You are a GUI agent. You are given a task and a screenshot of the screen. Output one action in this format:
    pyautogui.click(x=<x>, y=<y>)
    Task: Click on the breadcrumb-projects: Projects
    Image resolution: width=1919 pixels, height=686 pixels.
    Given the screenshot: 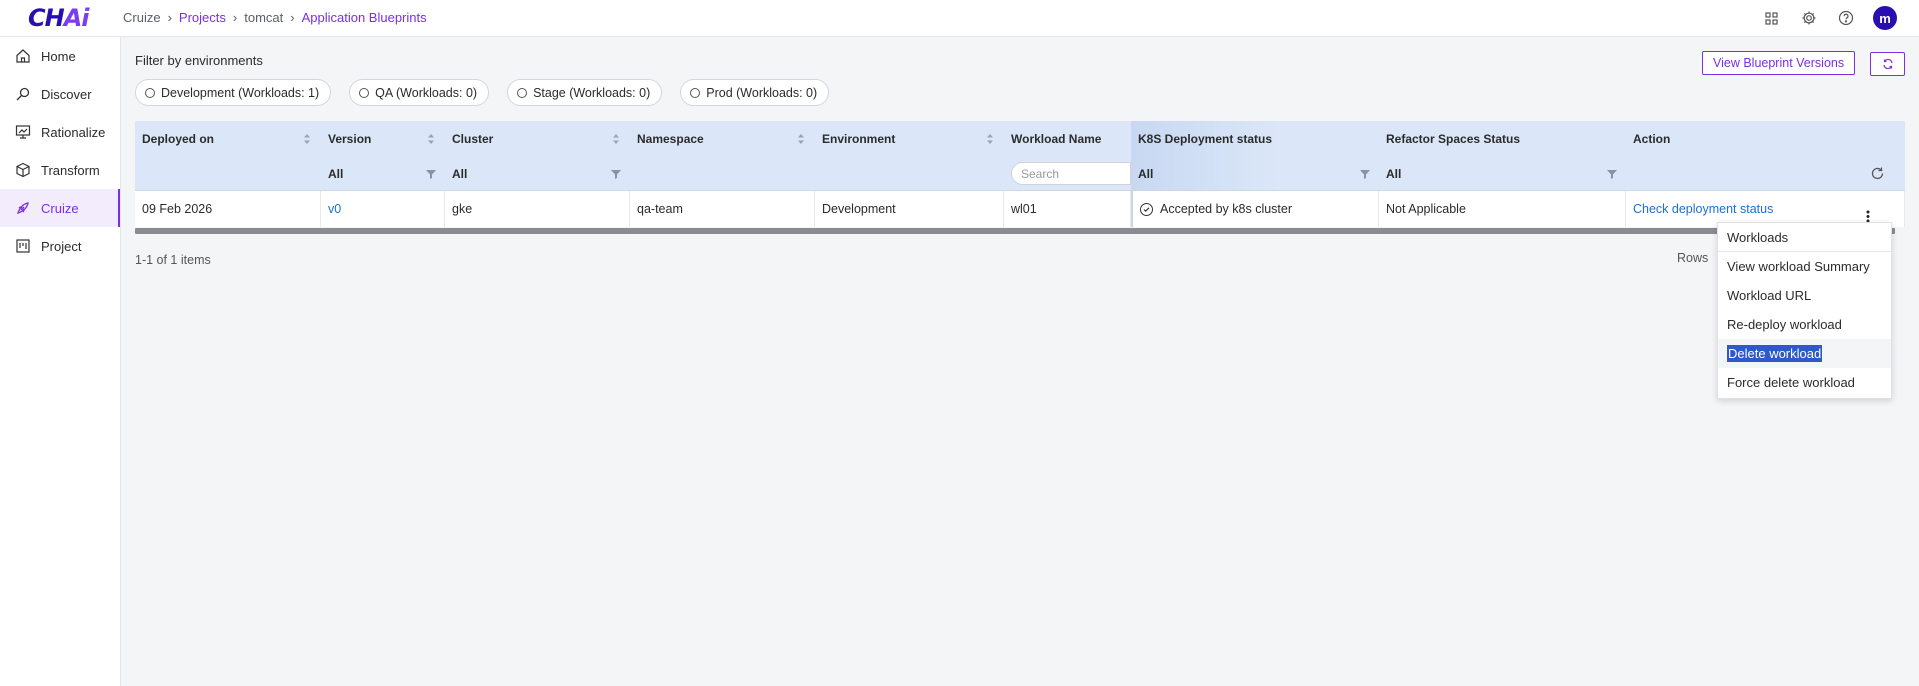 What is the action you would take?
    pyautogui.click(x=202, y=17)
    